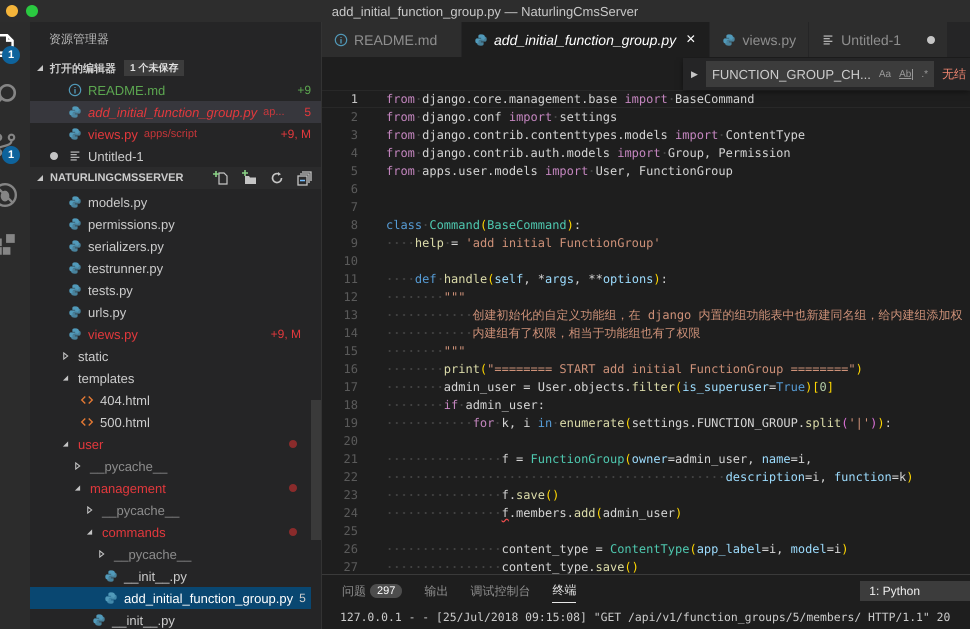 The image size is (970, 629). Describe the element at coordinates (175, 156) in the screenshot. I see `open-editor-item: Untitled-1` at that location.